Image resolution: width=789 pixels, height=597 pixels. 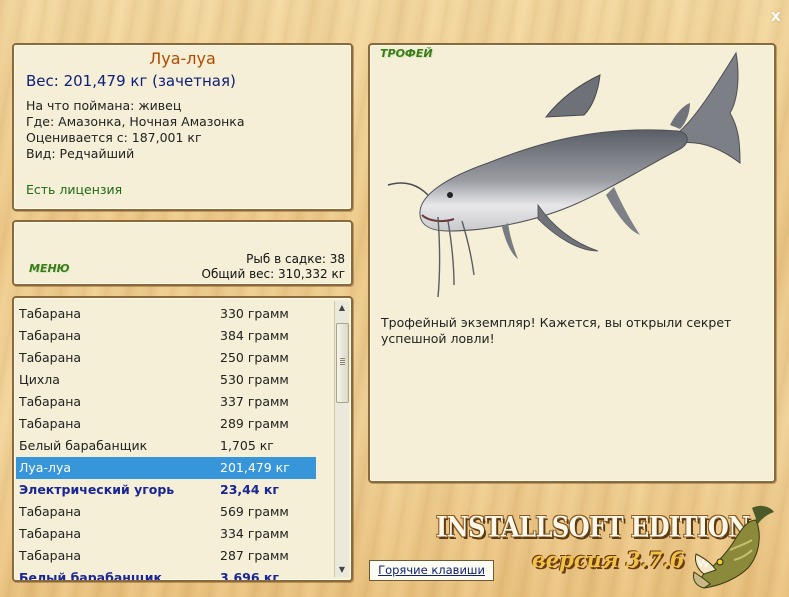 I want to click on version-text: версия 3.7.6, so click(x=608, y=559).